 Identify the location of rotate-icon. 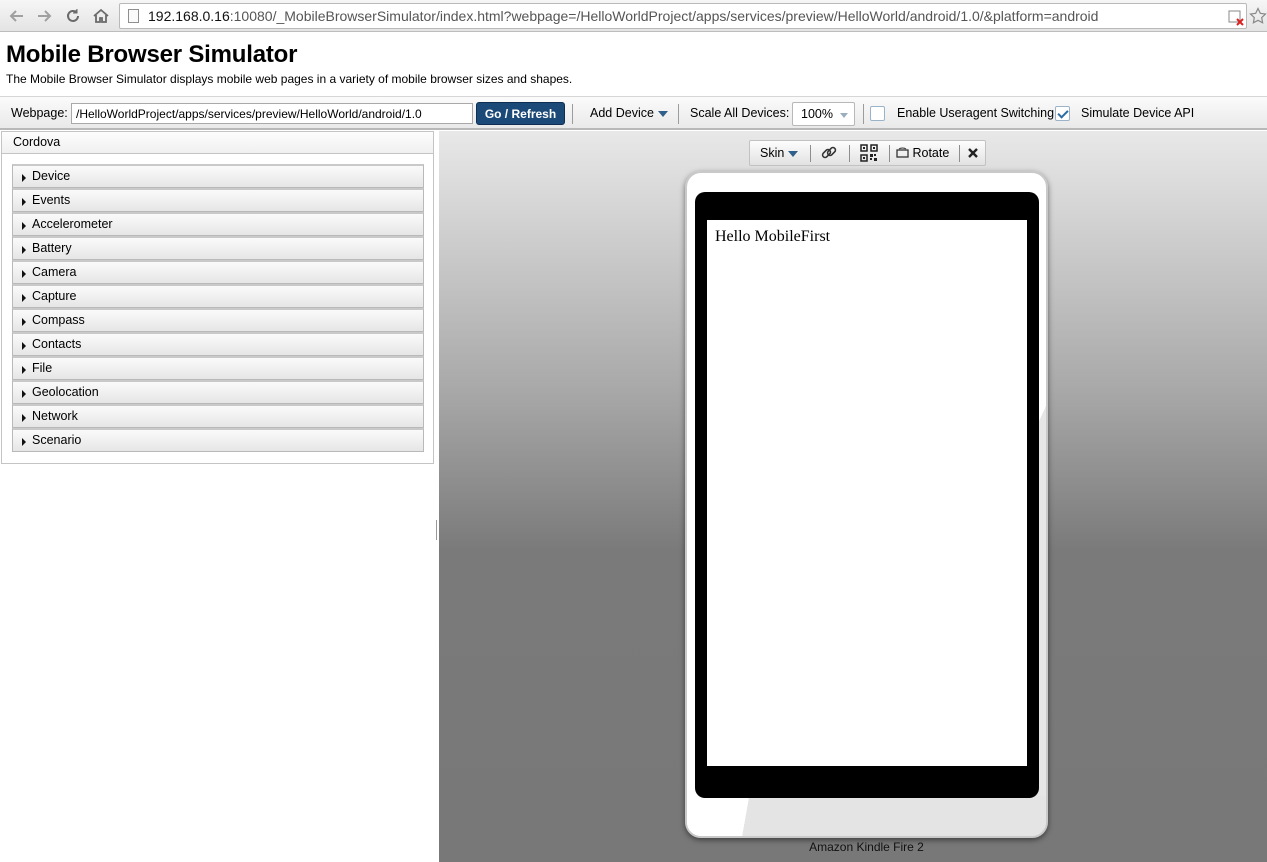
(902, 152).